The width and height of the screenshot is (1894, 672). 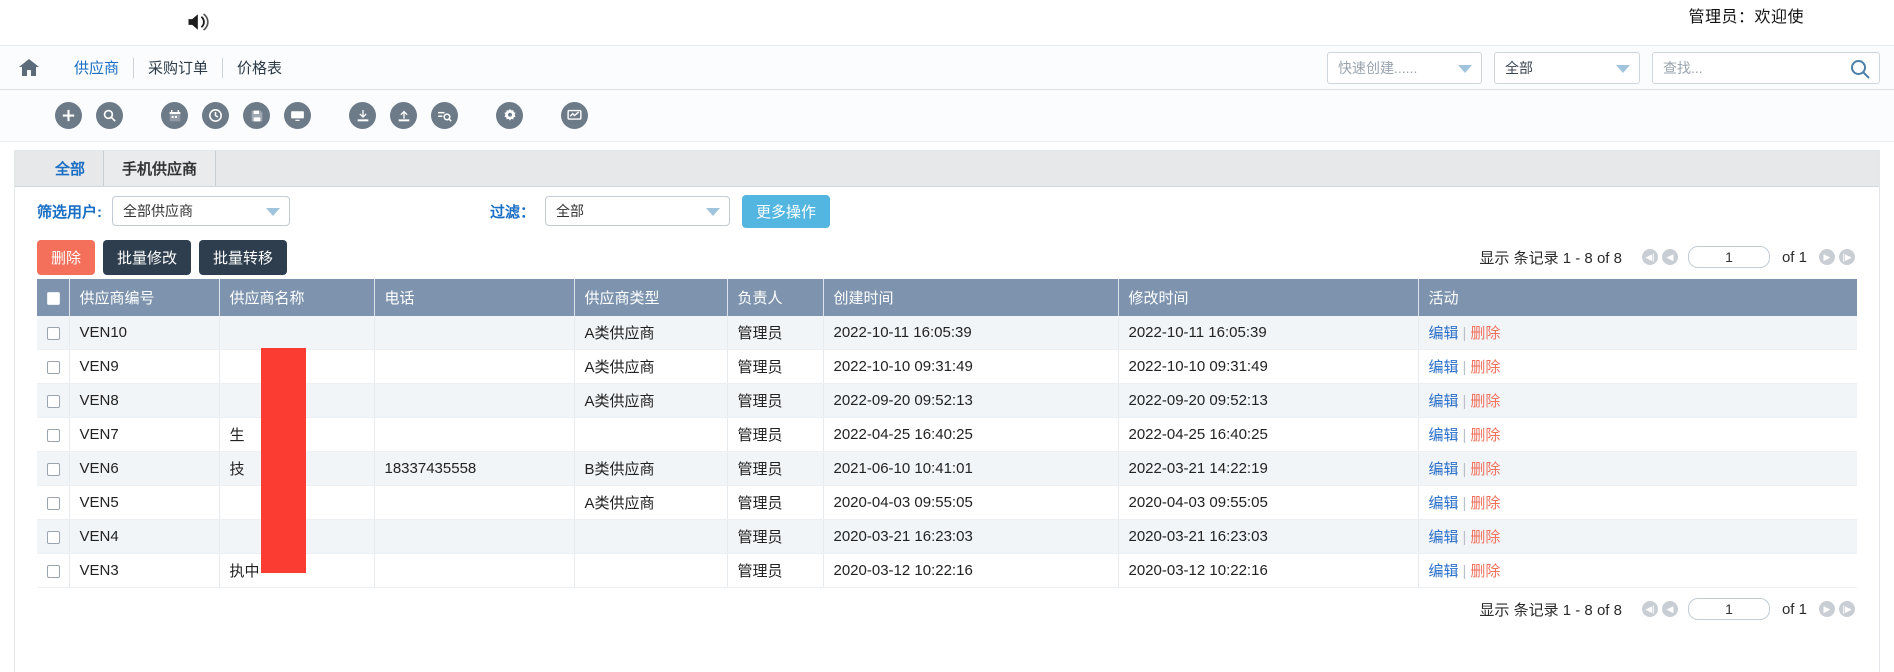 What do you see at coordinates (651, 297) in the screenshot?
I see `col-supplier-type: 供应商类型` at bounding box center [651, 297].